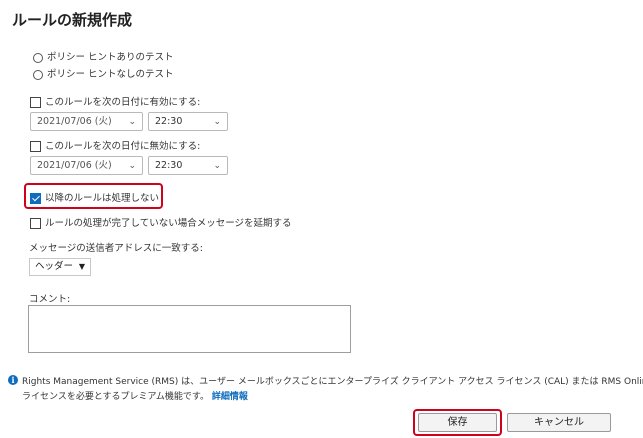  I want to click on activate-checkbox-row: このルールを次の日付に有効にする:, so click(115, 101).